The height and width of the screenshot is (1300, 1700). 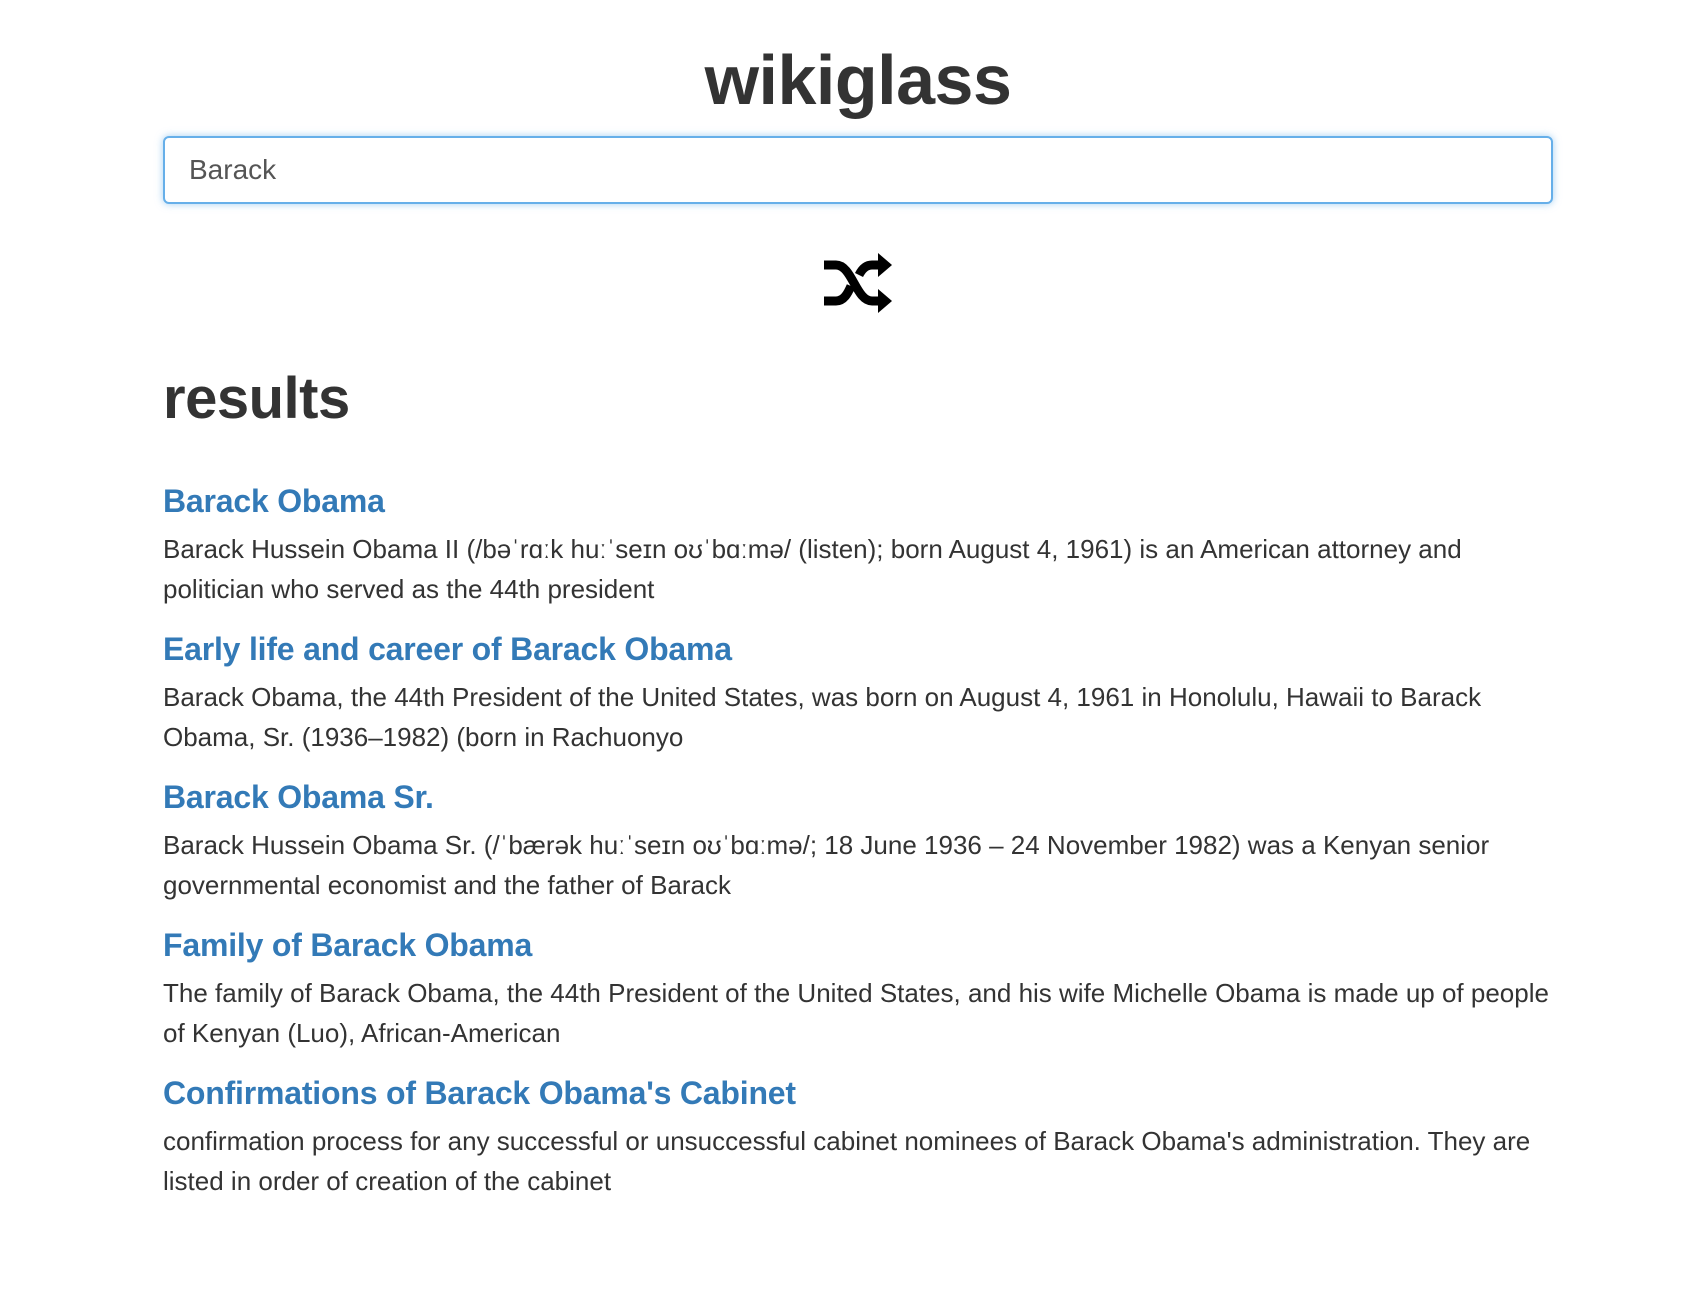 I want to click on shuffle-container, so click(x=858, y=283).